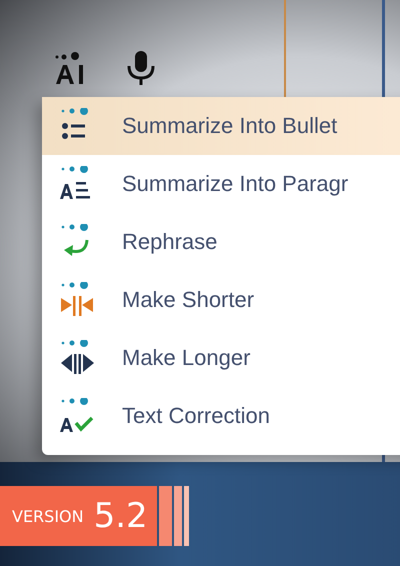  What do you see at coordinates (78, 358) in the screenshot?
I see `longer-icon` at bounding box center [78, 358].